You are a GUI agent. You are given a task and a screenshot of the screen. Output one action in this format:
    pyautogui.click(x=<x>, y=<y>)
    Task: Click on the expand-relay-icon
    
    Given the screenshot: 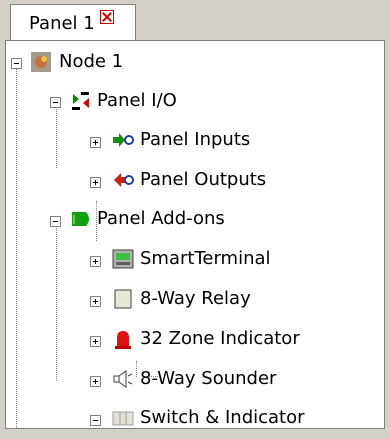 What is the action you would take?
    pyautogui.click(x=95, y=301)
    